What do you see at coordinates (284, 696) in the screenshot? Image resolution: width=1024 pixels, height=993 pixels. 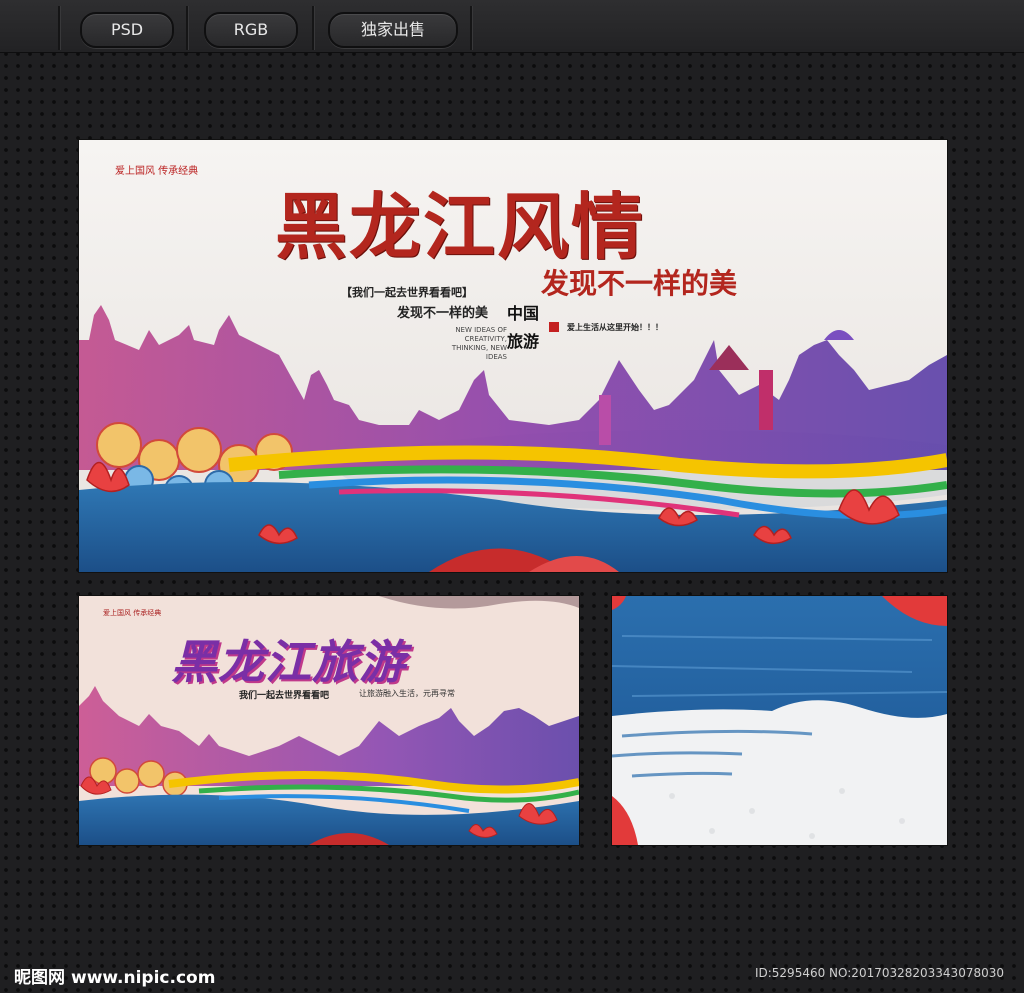 I see `variant-subtitle: 我们一起去世界看看吧` at bounding box center [284, 696].